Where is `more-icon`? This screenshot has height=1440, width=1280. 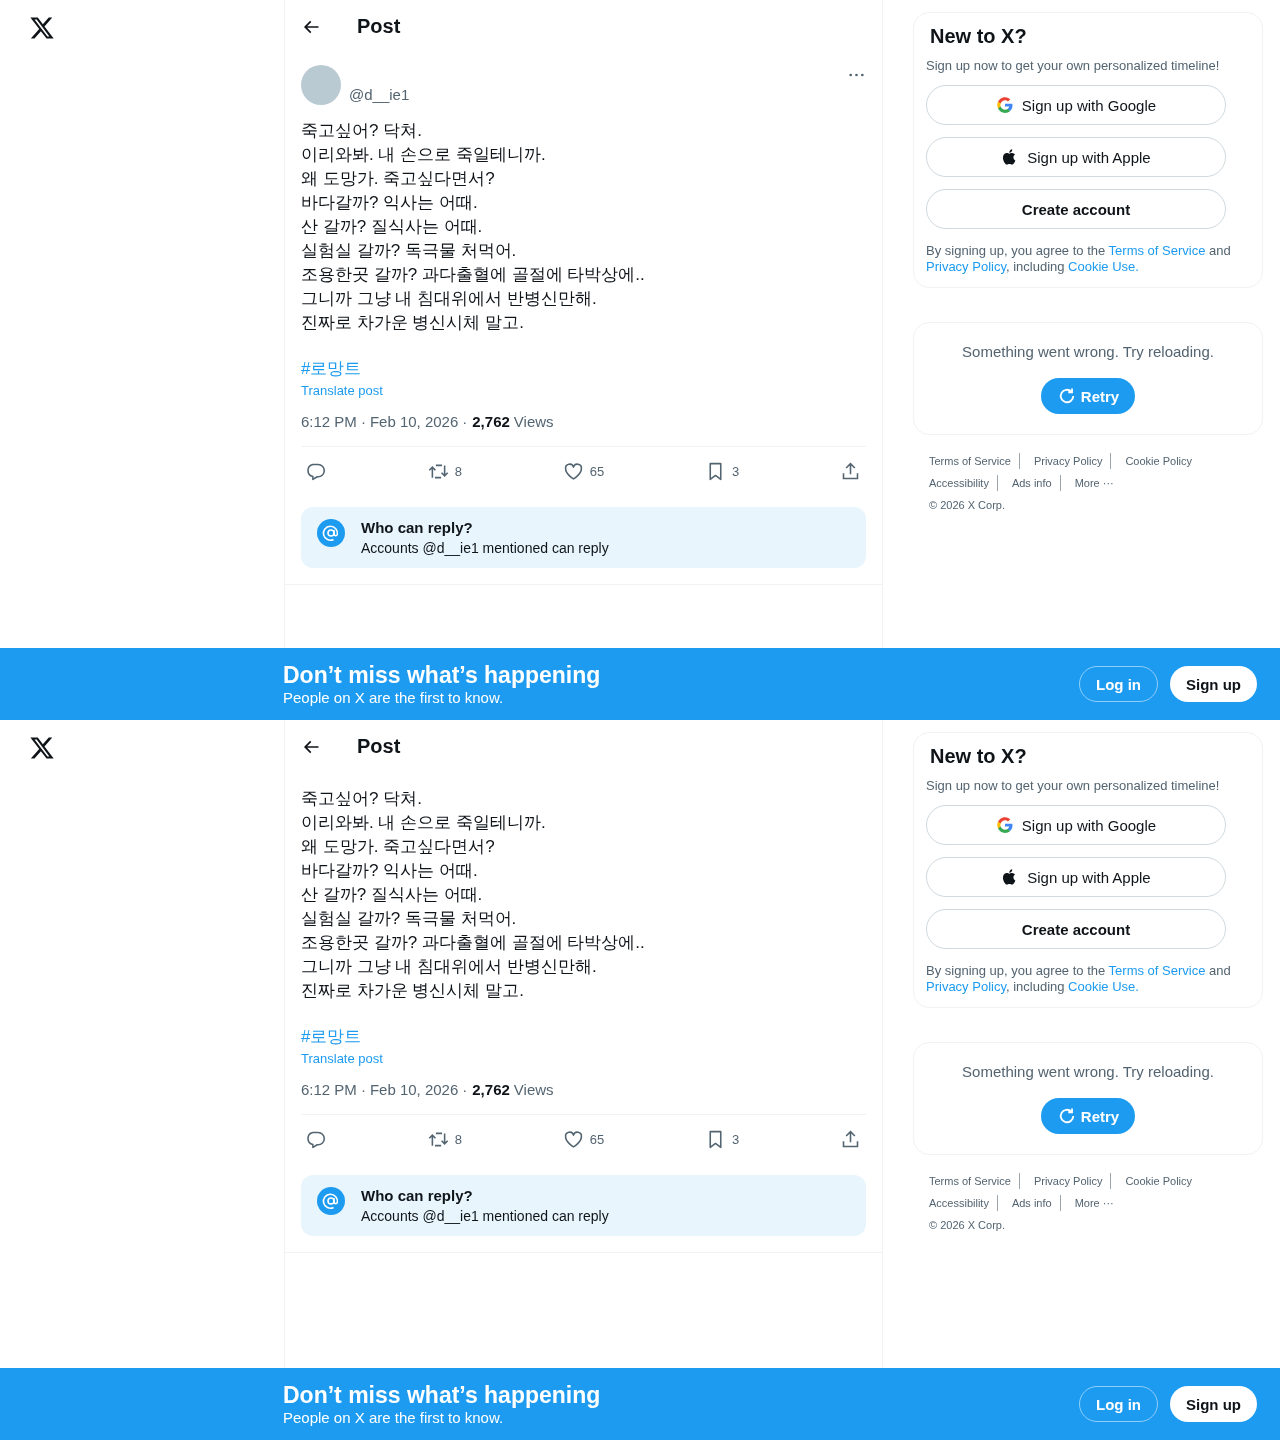
more-icon is located at coordinates (856, 75).